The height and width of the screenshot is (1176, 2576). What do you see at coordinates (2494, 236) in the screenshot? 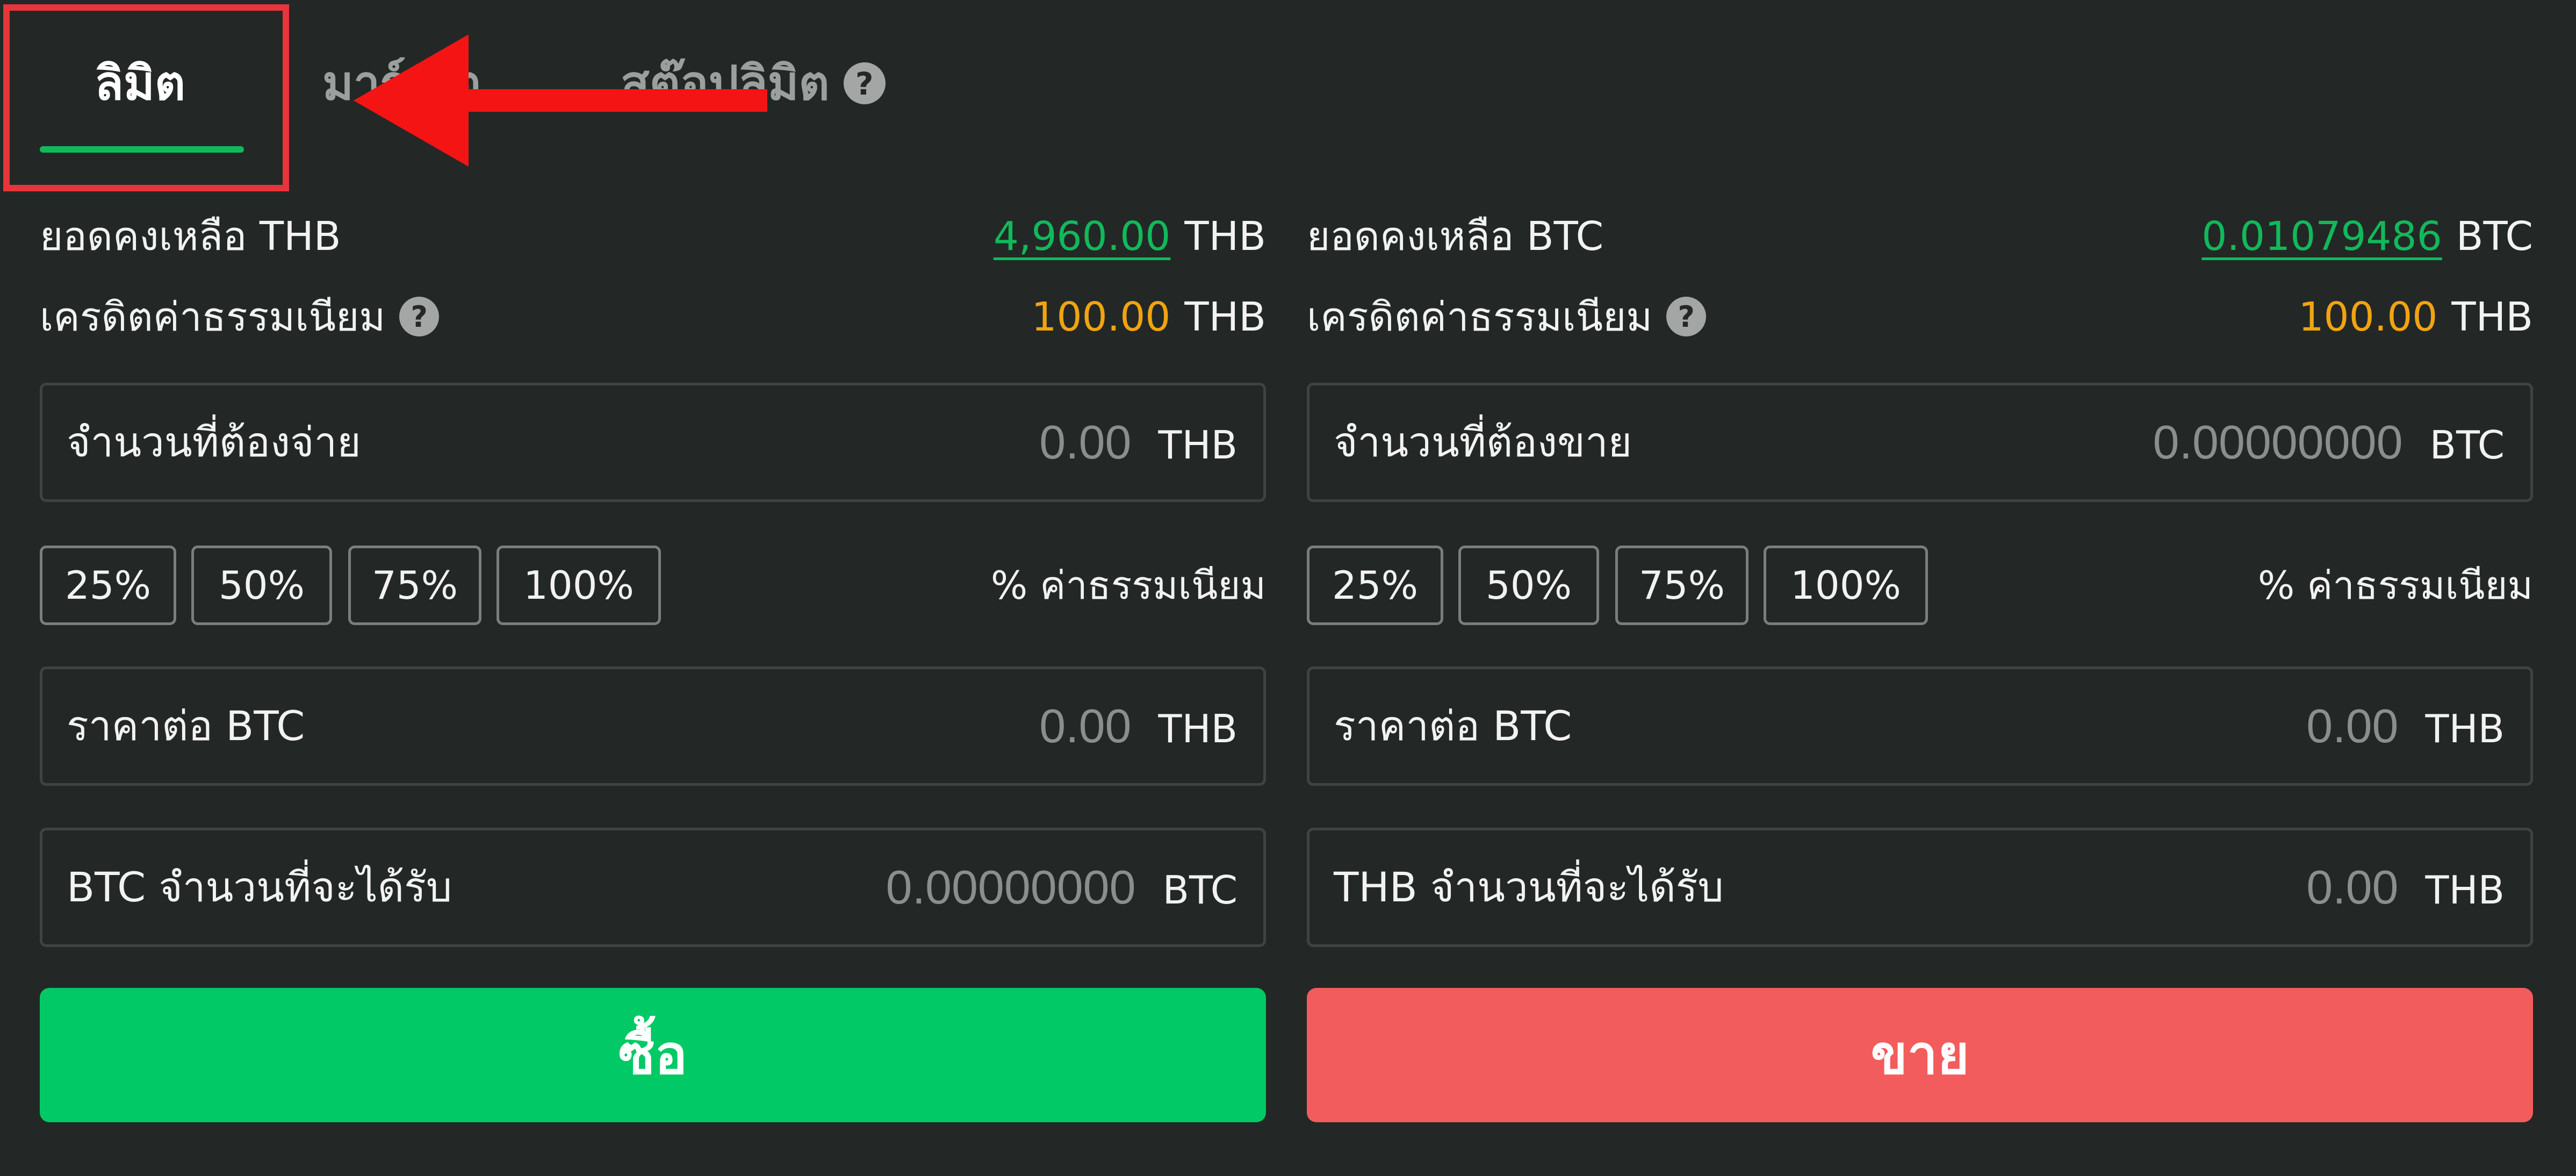
I see `sell-balance-unit: BTC` at bounding box center [2494, 236].